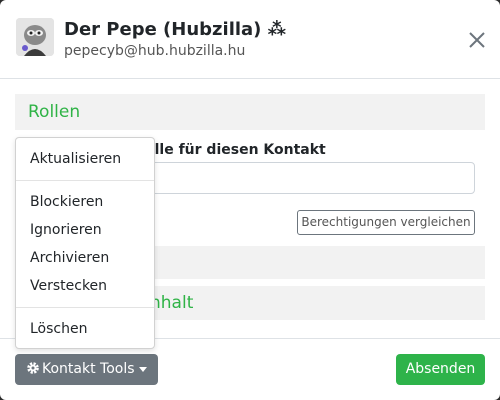  I want to click on roles-title: Rollen, so click(54, 112).